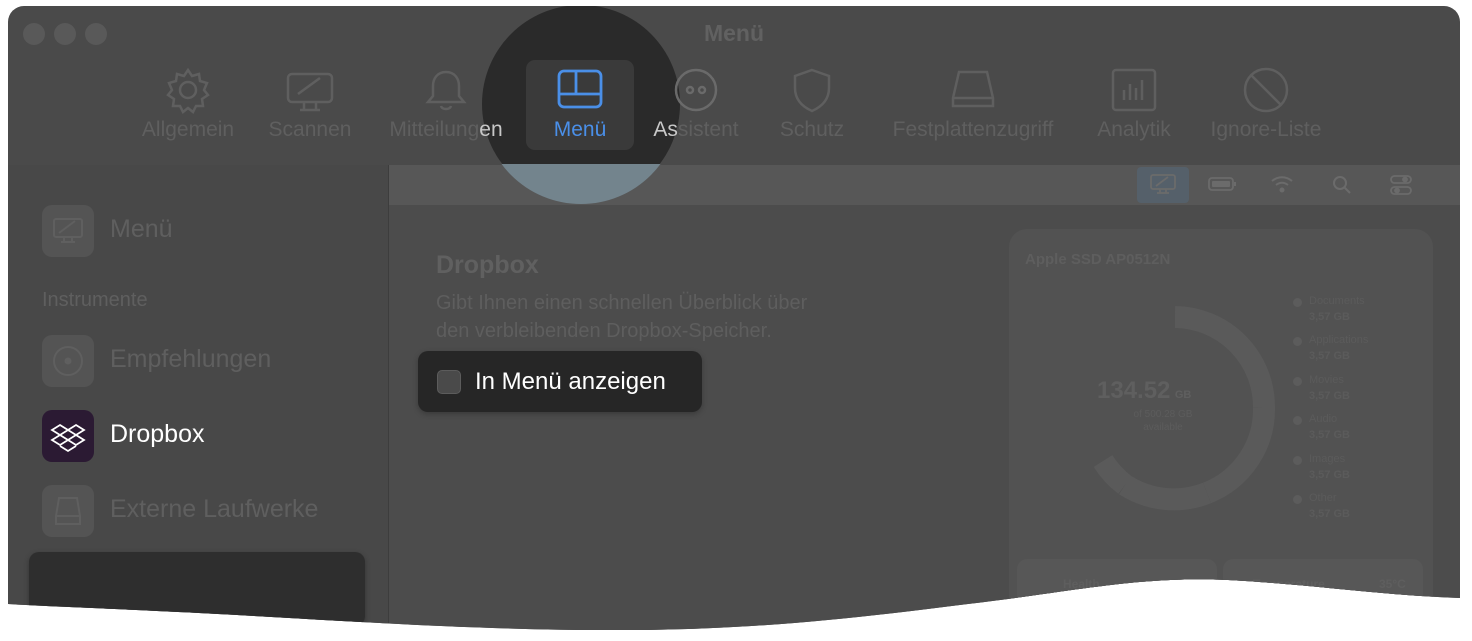 The image size is (1472, 641). What do you see at coordinates (696, 129) in the screenshot?
I see `tab-label: Assistent` at bounding box center [696, 129].